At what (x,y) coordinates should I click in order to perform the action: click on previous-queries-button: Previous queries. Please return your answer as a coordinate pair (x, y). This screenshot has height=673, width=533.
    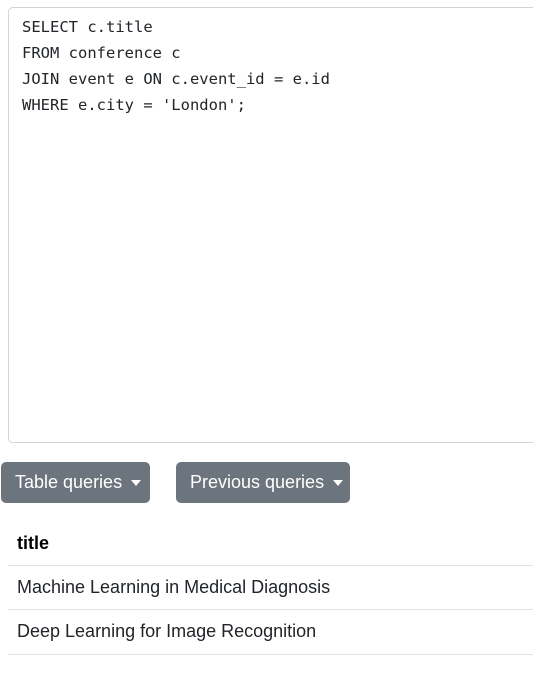
    Looking at the image, I should click on (263, 482).